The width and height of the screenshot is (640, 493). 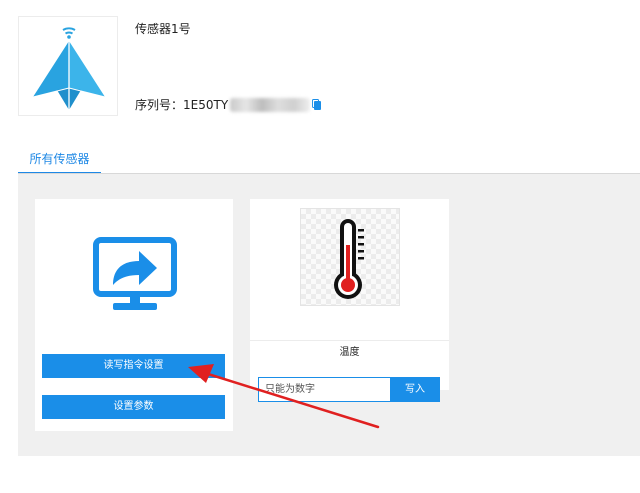 What do you see at coordinates (349, 352) in the screenshot?
I see `sensor-title: 温度` at bounding box center [349, 352].